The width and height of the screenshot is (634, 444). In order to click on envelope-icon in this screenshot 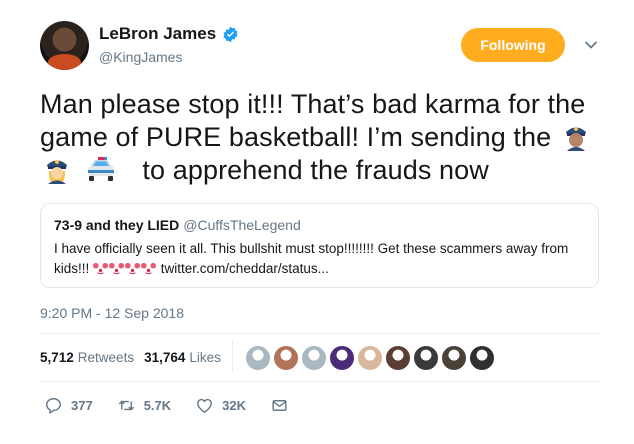, I will do `click(279, 405)`.